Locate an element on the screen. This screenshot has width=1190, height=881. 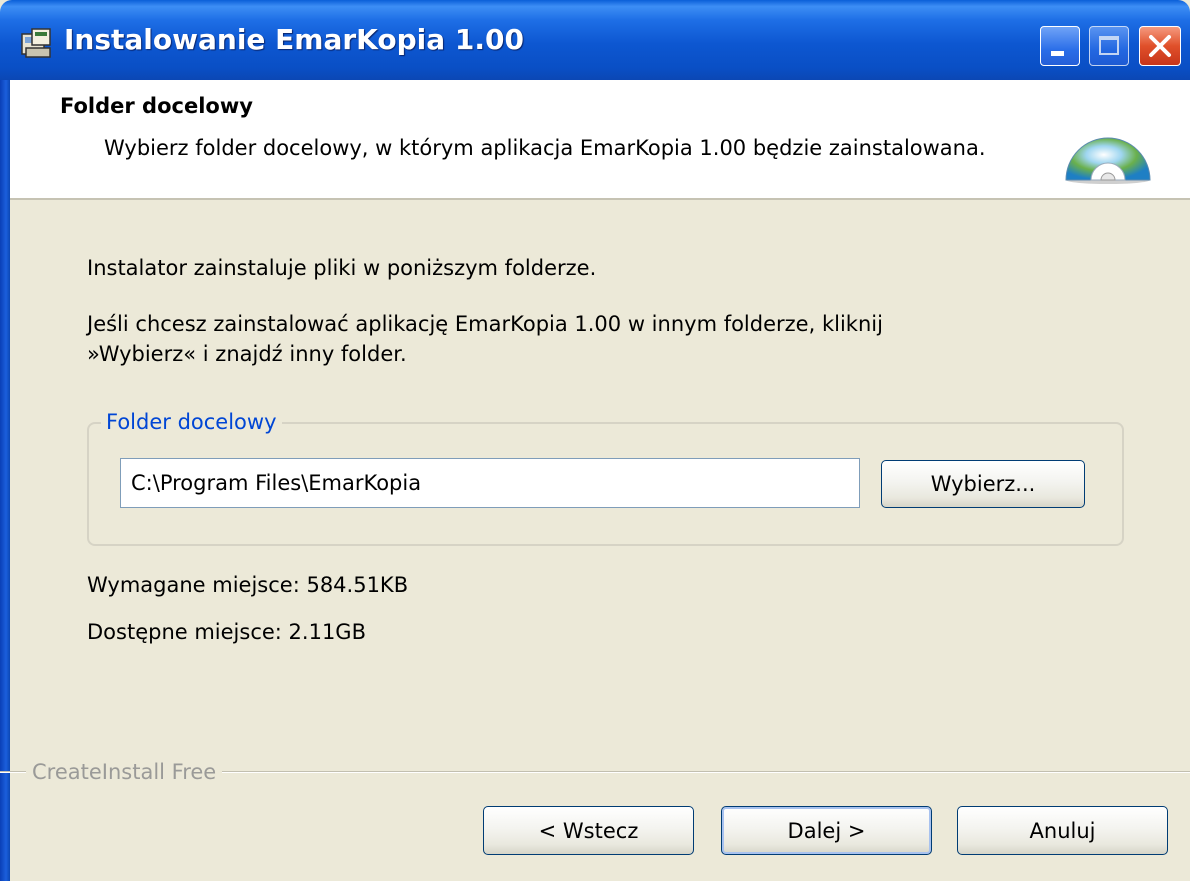
maximize-button is located at coordinates (1109, 46).